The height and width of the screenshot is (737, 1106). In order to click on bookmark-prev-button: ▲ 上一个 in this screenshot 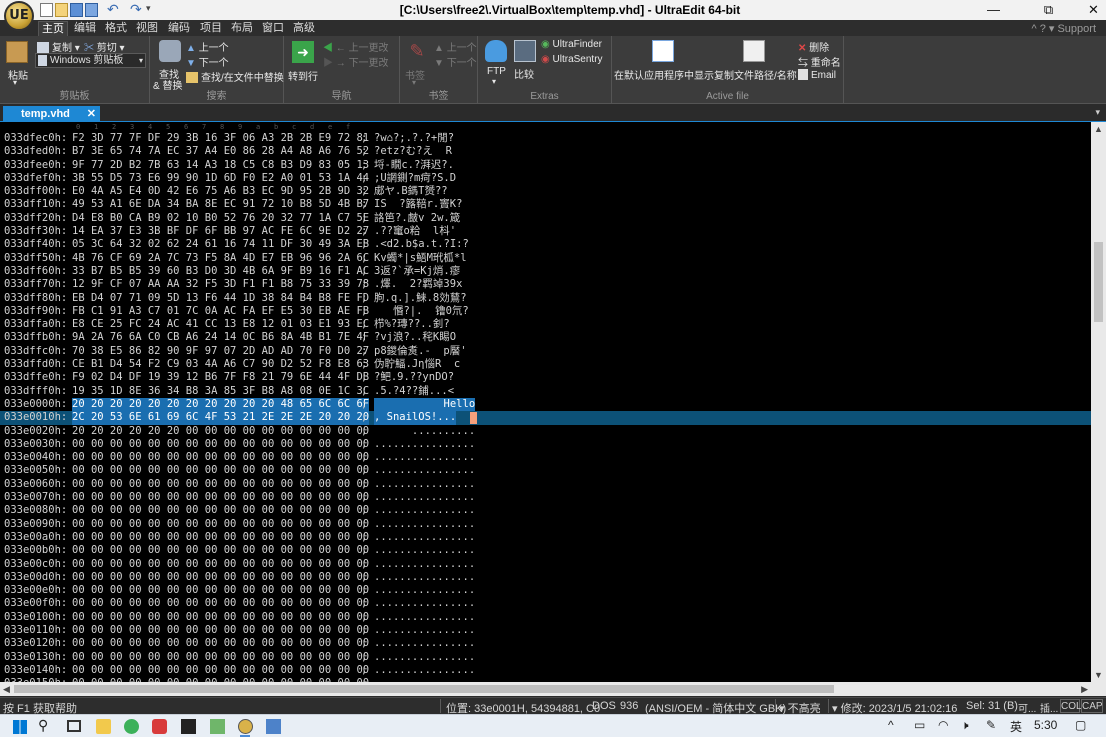, I will do `click(455, 46)`.